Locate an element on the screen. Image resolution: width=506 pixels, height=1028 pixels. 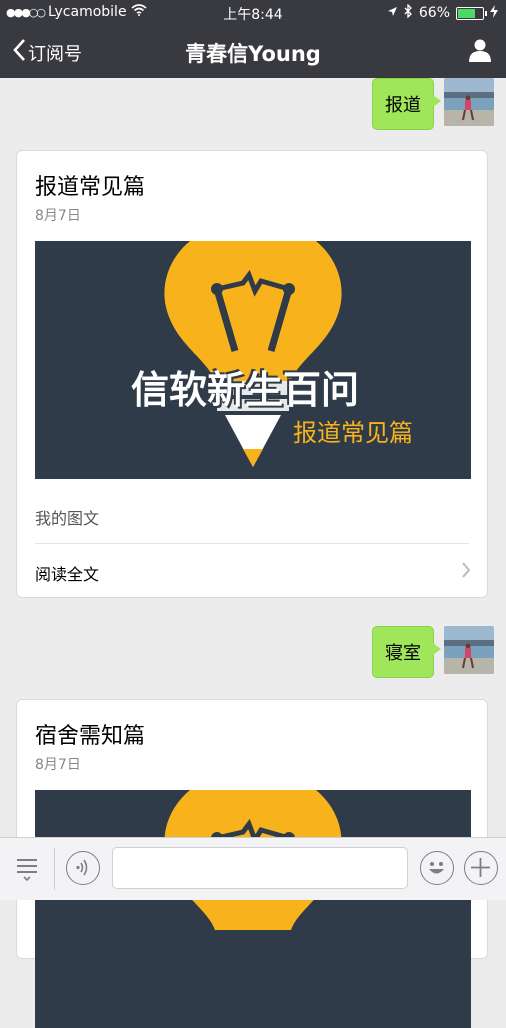
cover-subtitle: 报道常见篇 is located at coordinates (353, 433).